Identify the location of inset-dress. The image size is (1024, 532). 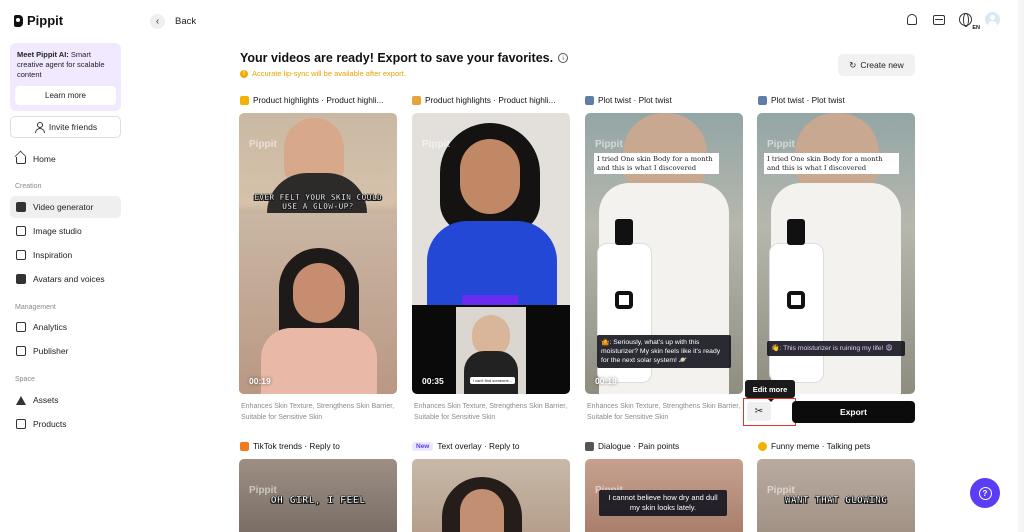
(491, 372).